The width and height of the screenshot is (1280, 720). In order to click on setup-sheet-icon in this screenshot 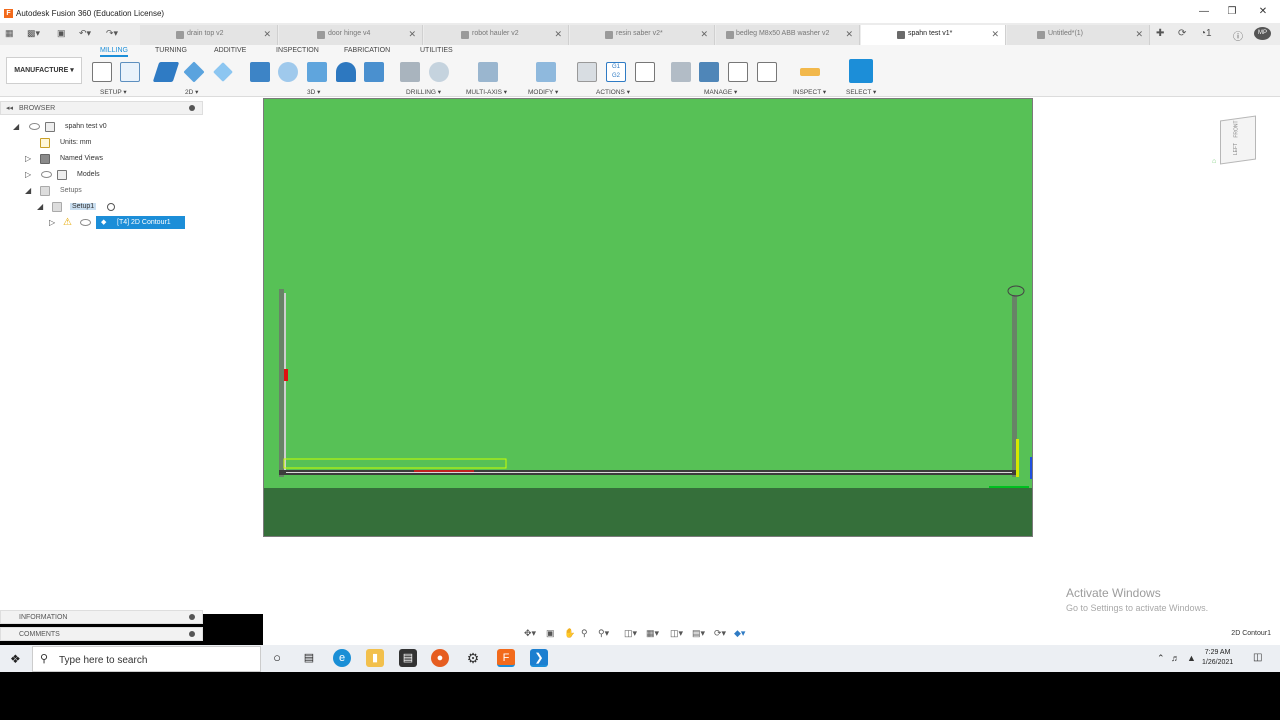, I will do `click(645, 72)`.